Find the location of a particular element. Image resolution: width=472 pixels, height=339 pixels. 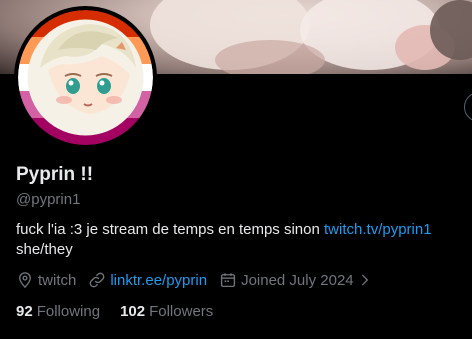

joined-text: Joined July 2024 is located at coordinates (297, 280).